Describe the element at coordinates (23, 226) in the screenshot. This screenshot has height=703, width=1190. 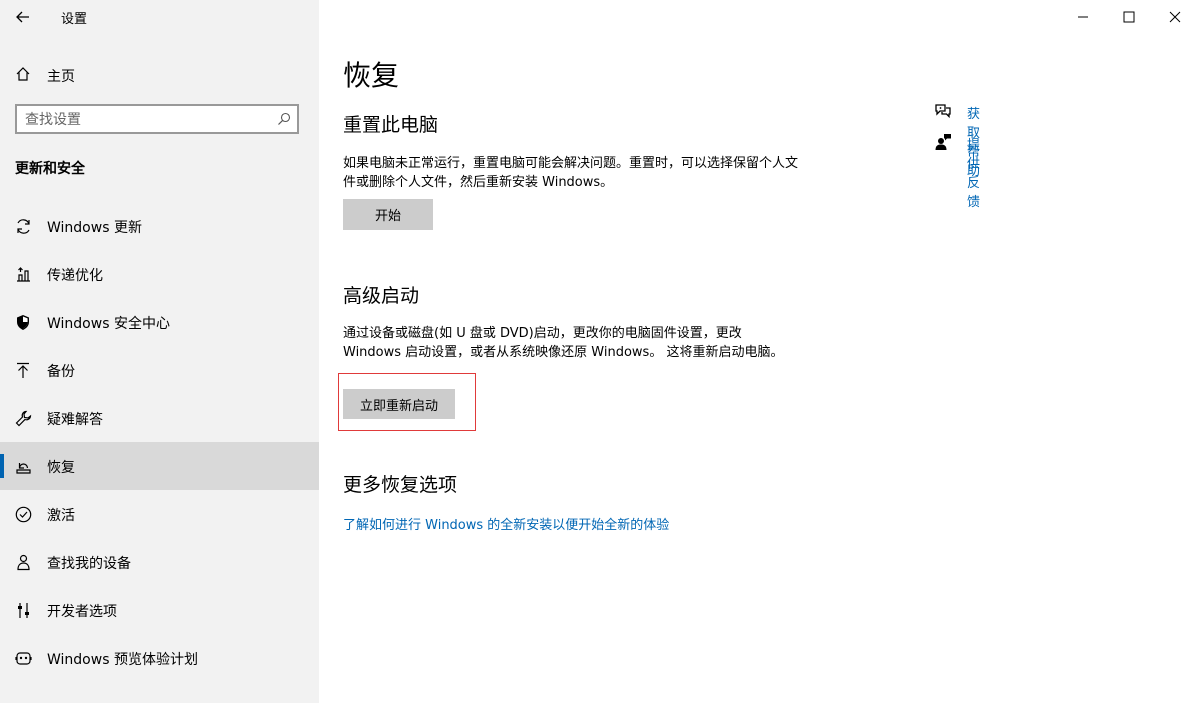
I see `sync-icon` at that location.